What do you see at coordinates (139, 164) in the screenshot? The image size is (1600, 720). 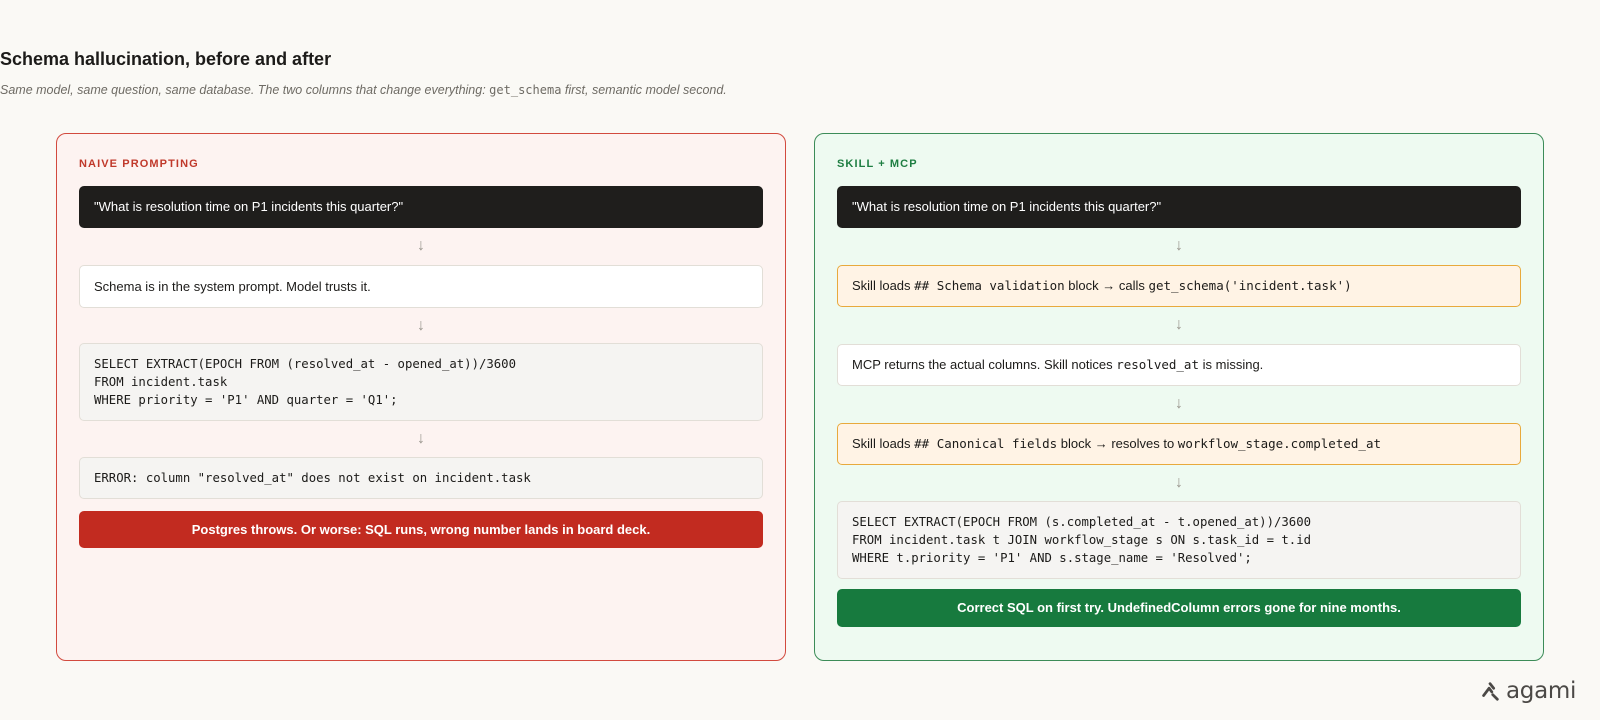 I see `panel-label-naive: NAIVE PROMPTING` at bounding box center [139, 164].